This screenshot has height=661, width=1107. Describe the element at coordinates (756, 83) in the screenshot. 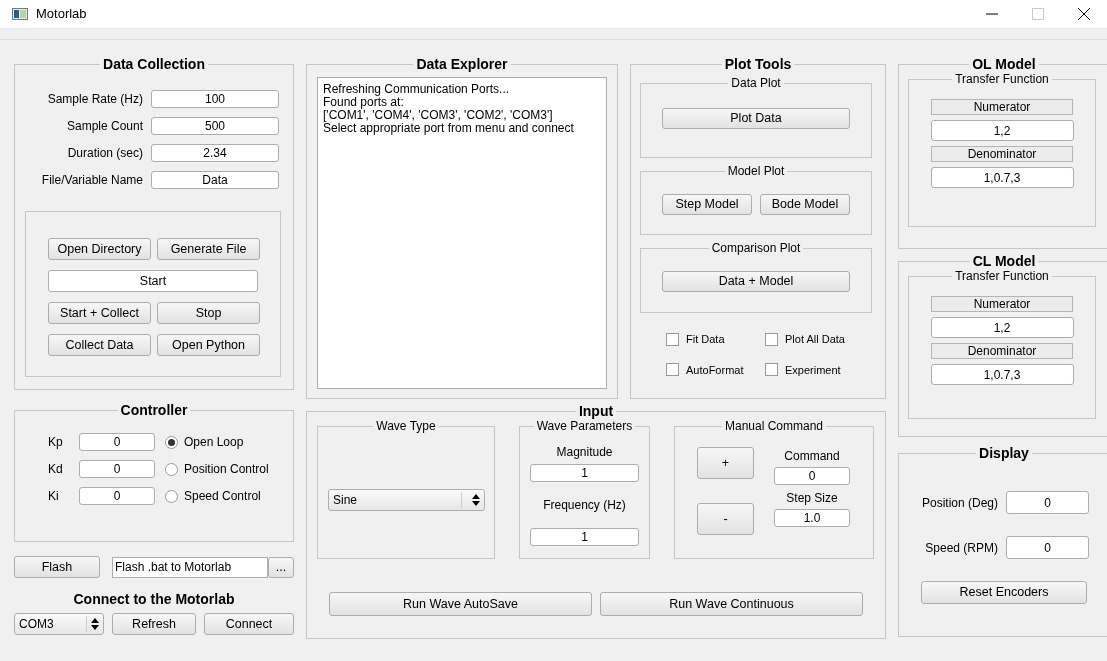

I see `group-title: Data Plot` at that location.